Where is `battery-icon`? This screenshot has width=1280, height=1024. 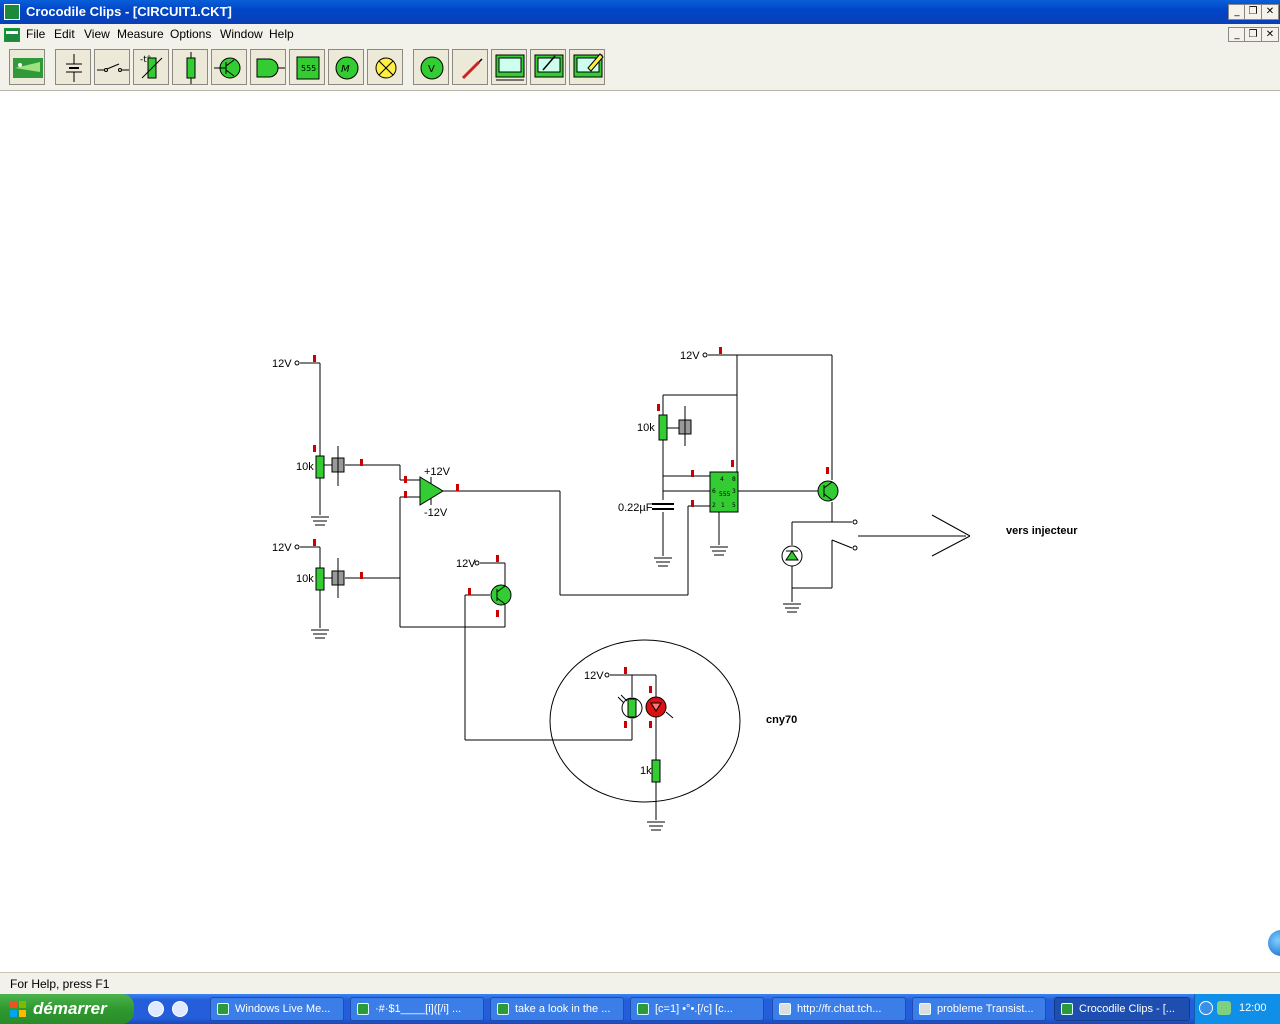 battery-icon is located at coordinates (73, 67).